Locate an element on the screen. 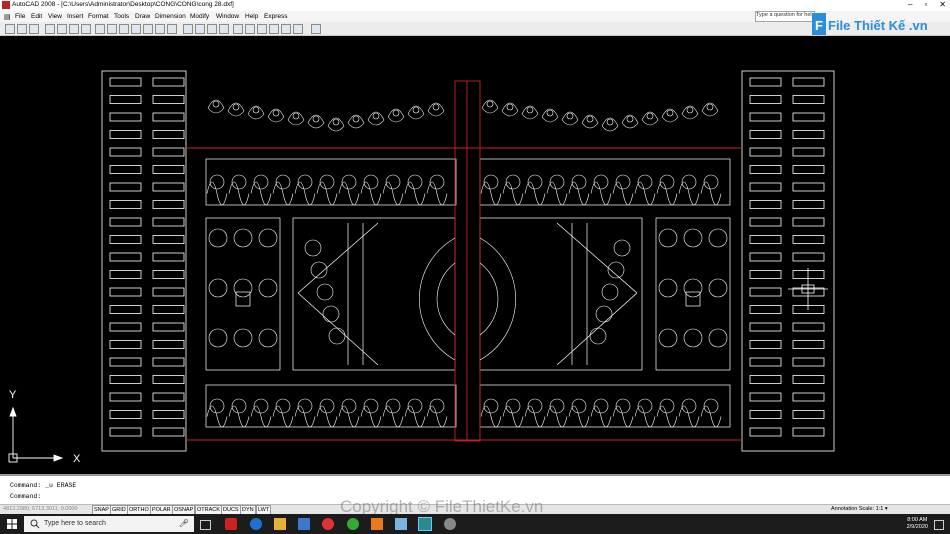 The height and width of the screenshot is (534, 950). notification-icon is located at coordinates (939, 525).